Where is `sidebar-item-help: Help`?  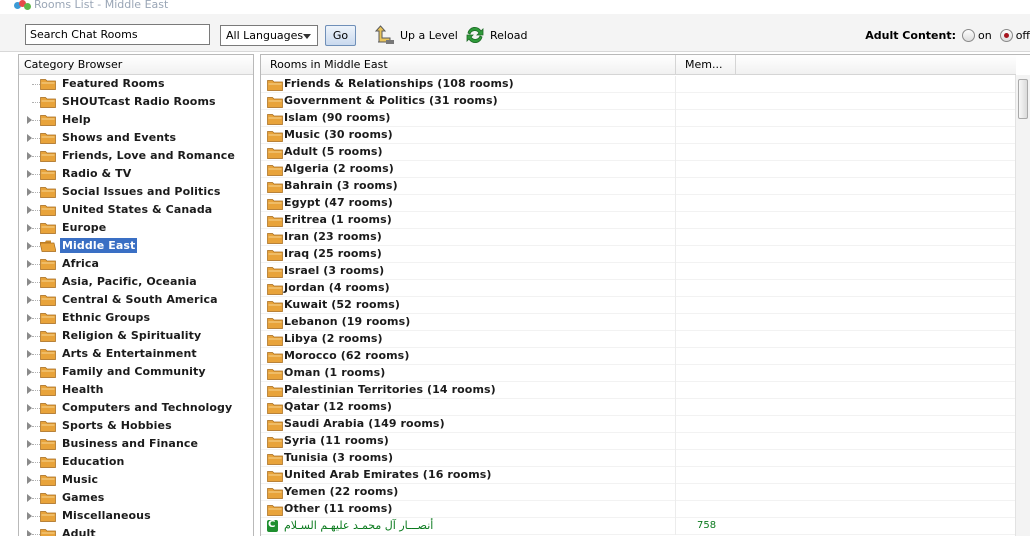 sidebar-item-help: Help is located at coordinates (136, 120).